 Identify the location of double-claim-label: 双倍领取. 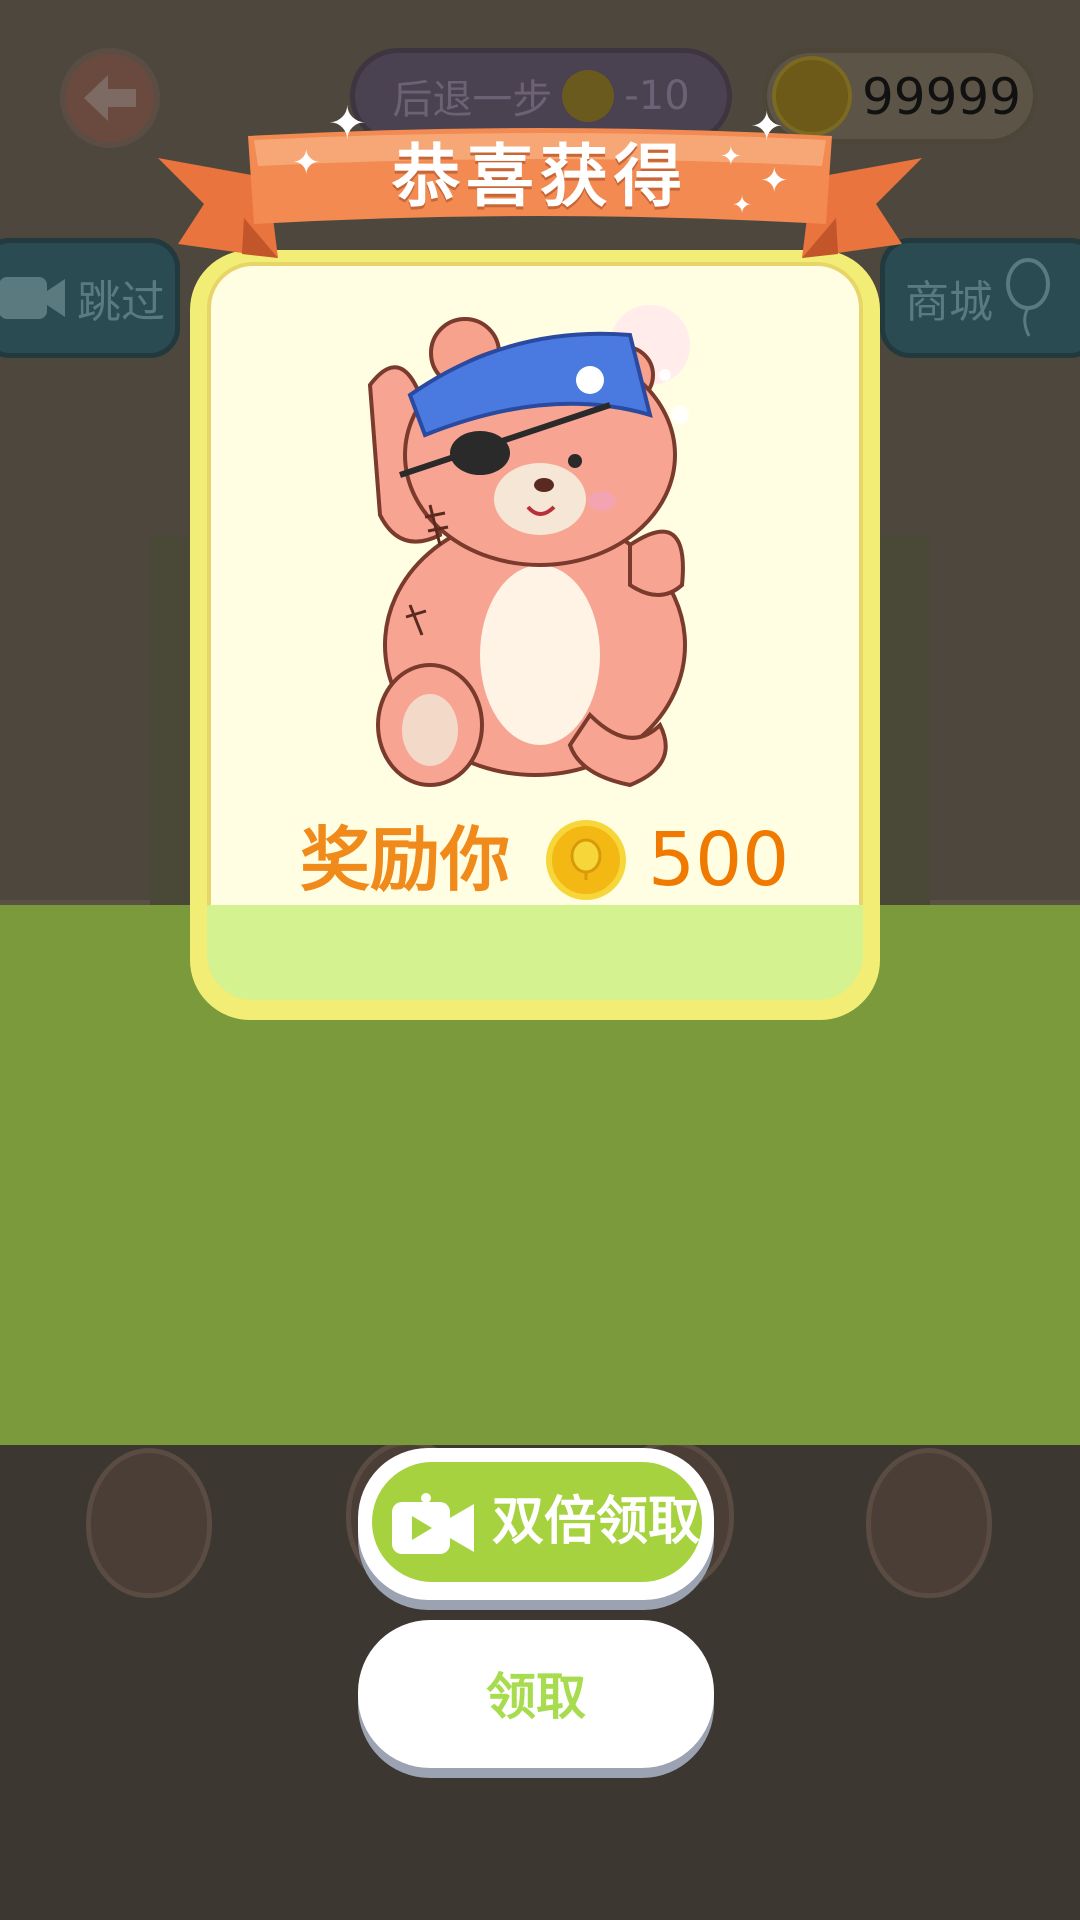
(596, 1522).